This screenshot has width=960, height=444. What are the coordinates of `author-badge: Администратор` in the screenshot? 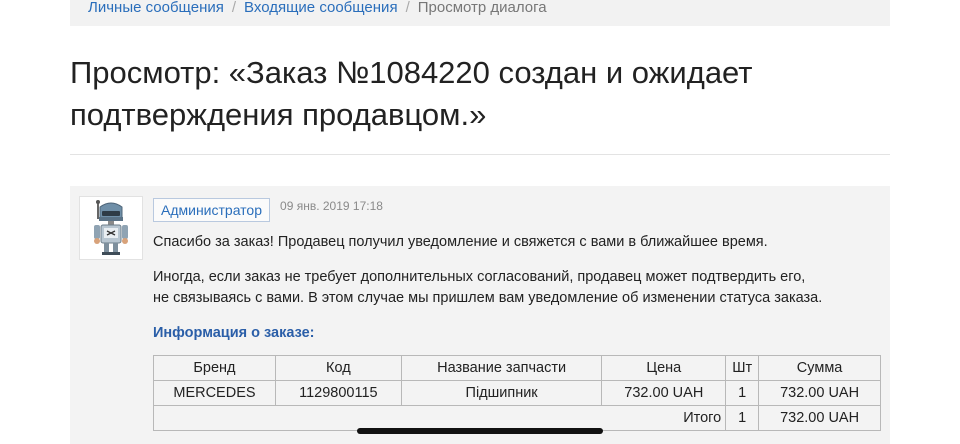 It's located at (212, 210).